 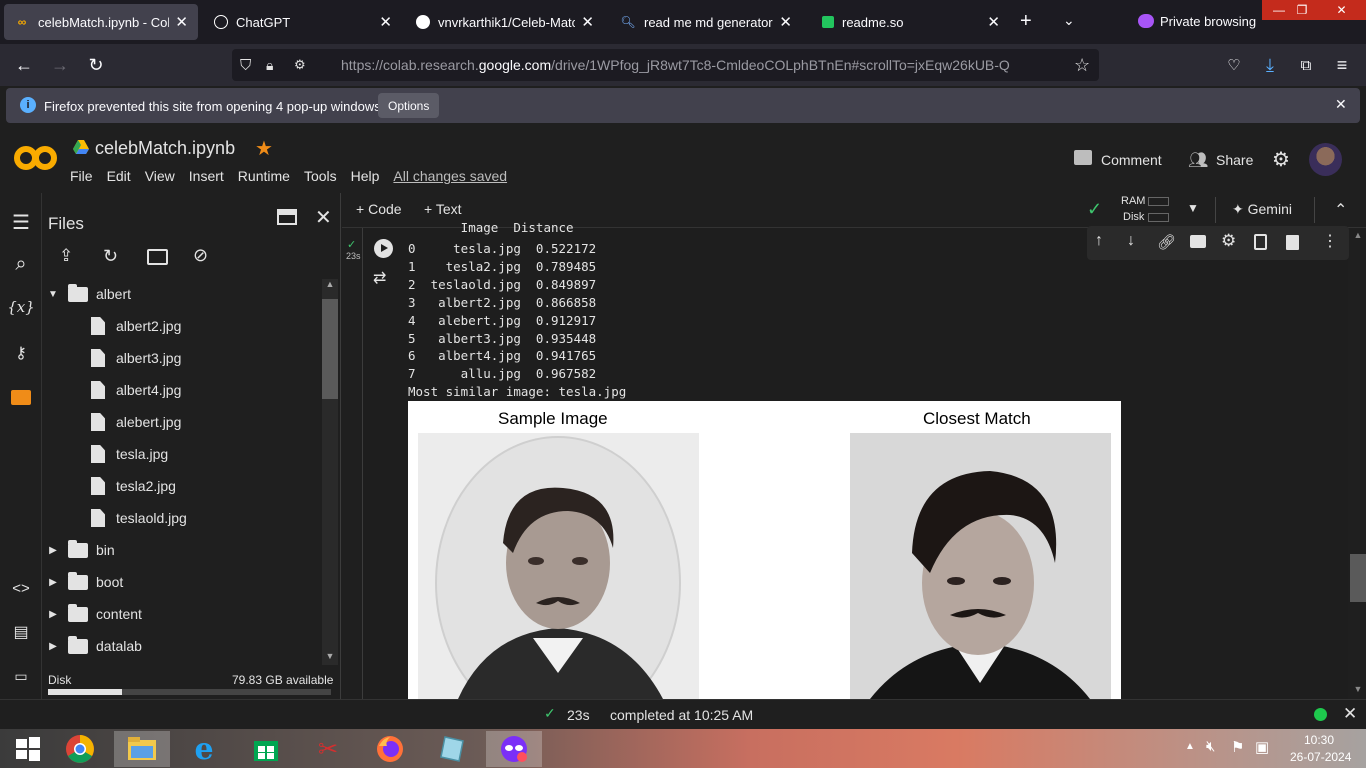 I want to click on star-icon: ★, so click(x=264, y=148).